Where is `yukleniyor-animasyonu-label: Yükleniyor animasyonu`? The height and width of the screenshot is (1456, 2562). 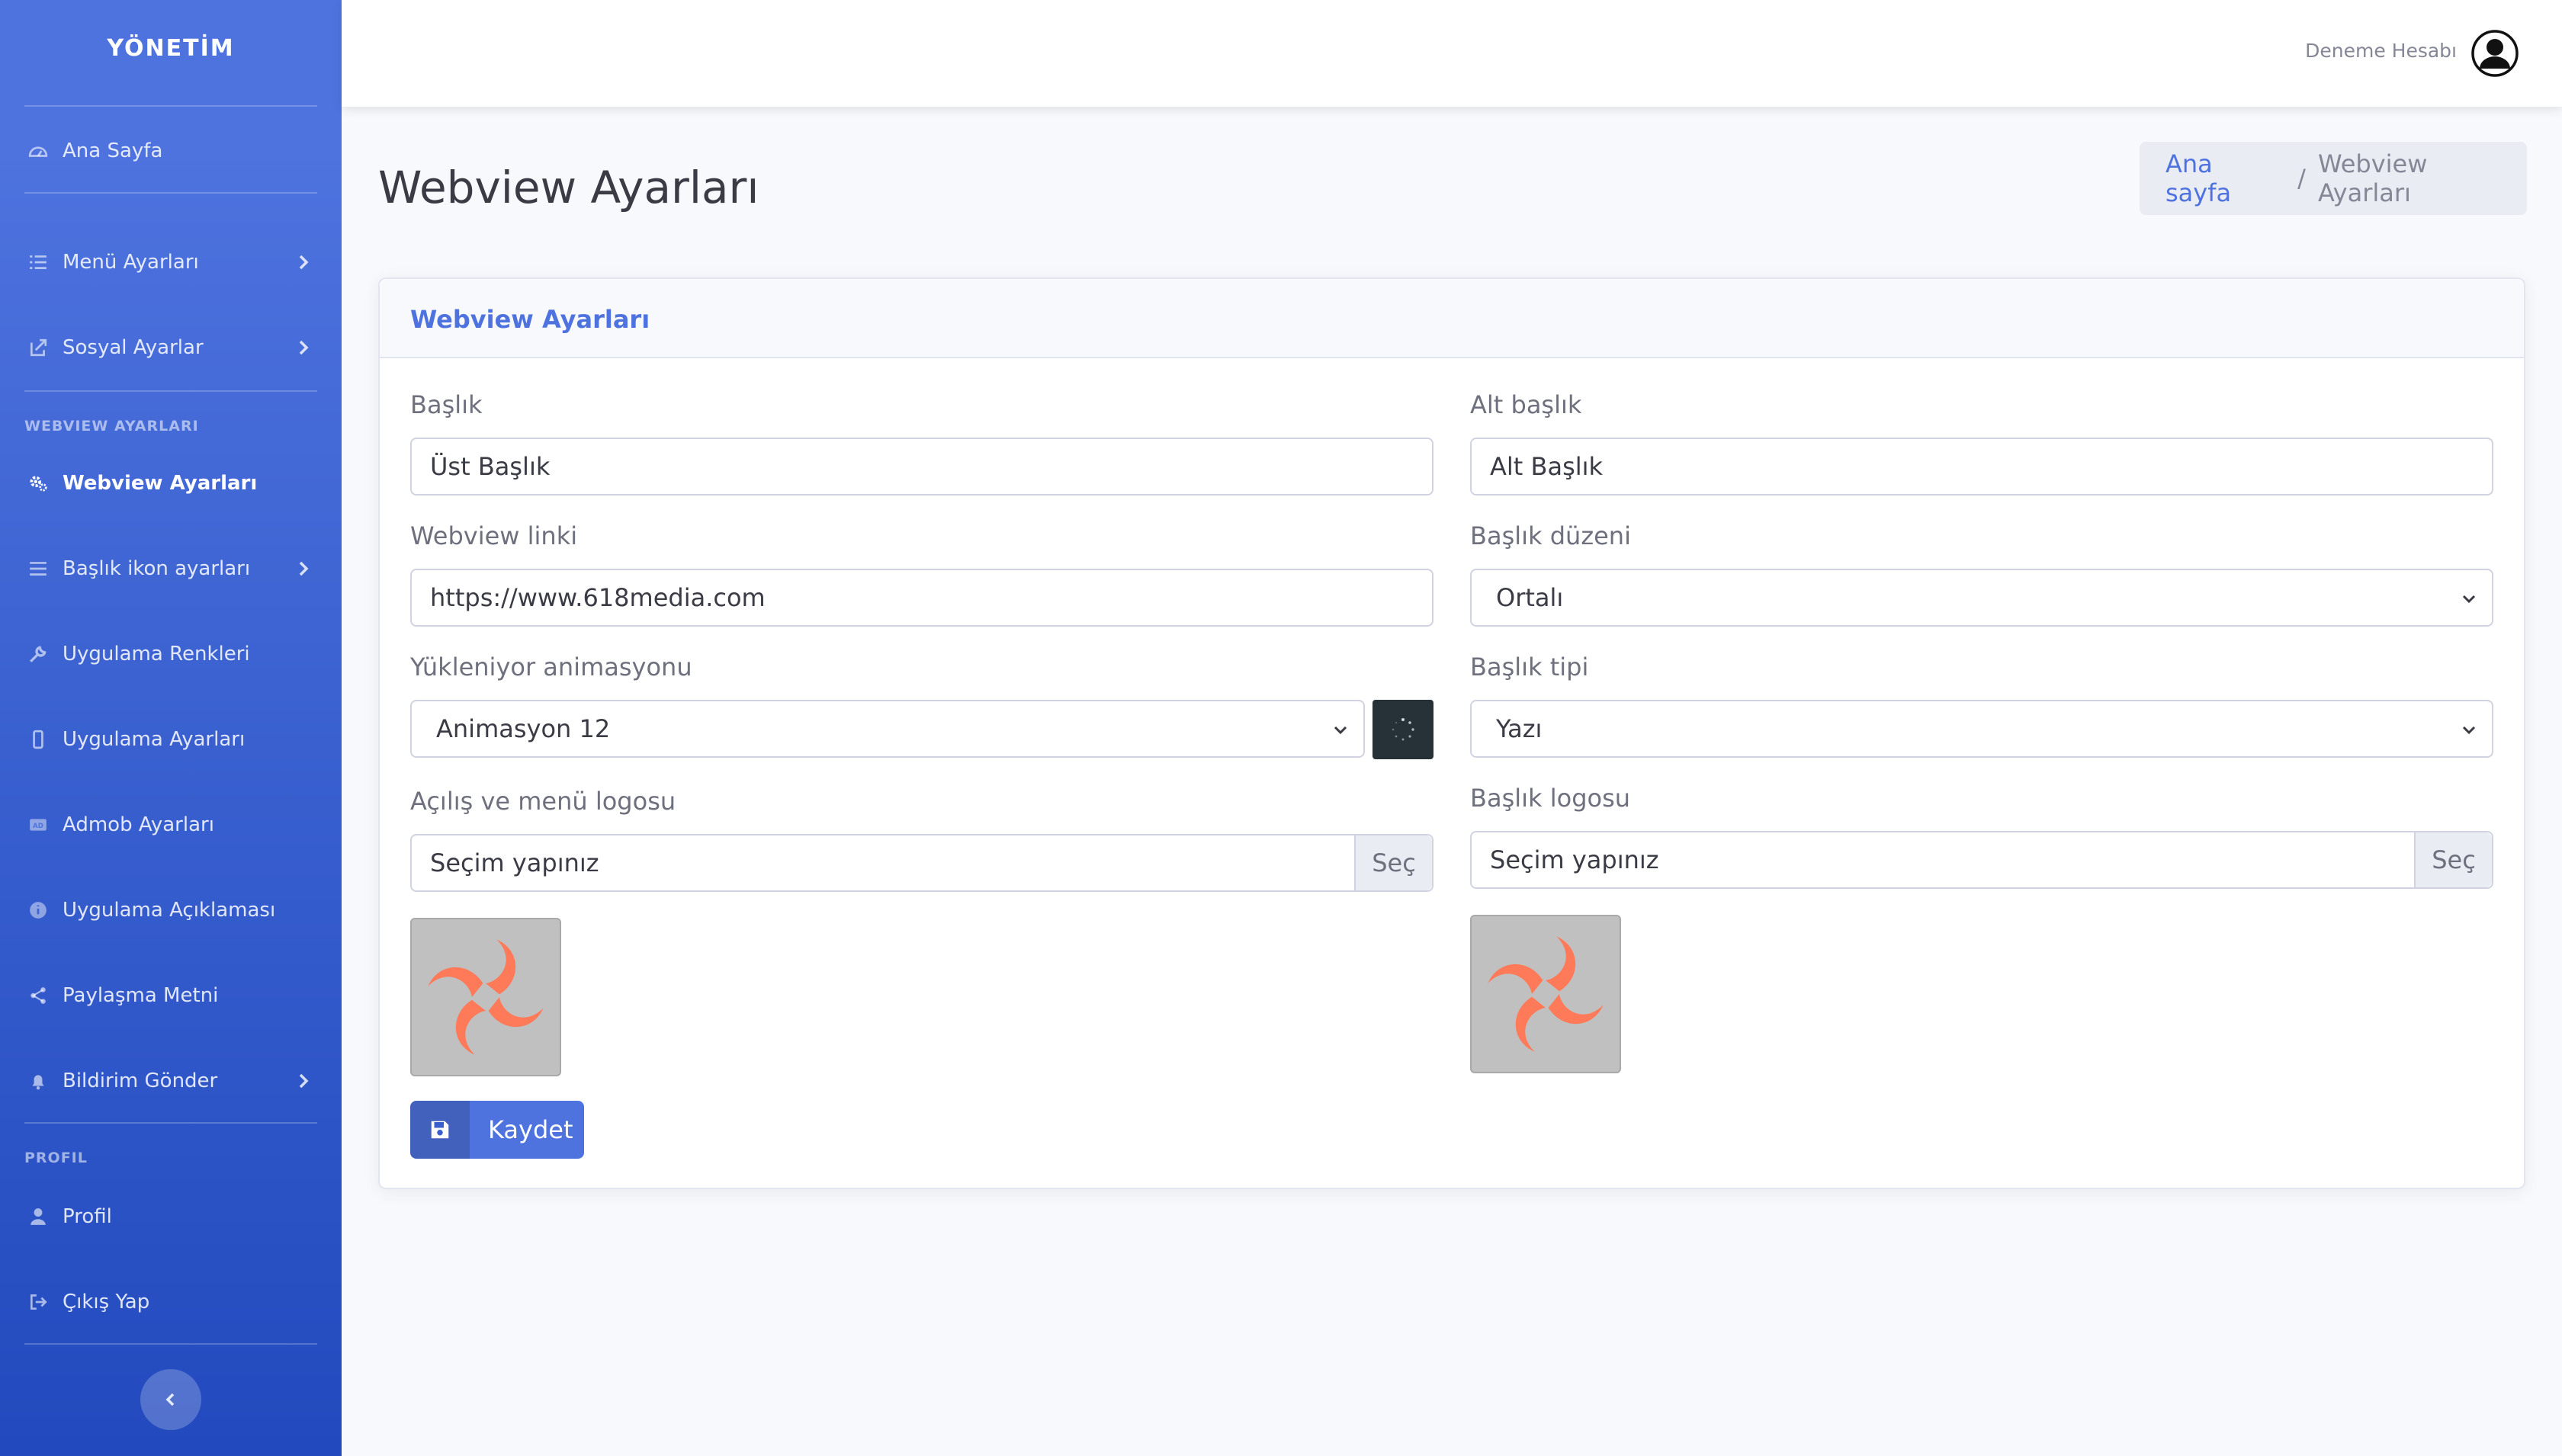
yukleniyor-animasyonu-label: Yükleniyor animasyonu is located at coordinates (551, 667).